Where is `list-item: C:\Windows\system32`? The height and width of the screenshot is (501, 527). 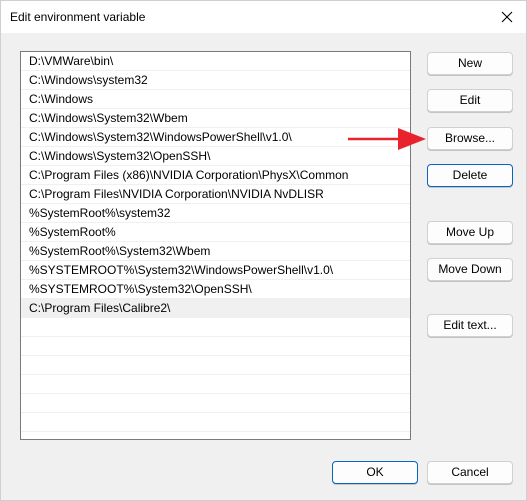
list-item: C:\Windows\system32 is located at coordinates (215, 80).